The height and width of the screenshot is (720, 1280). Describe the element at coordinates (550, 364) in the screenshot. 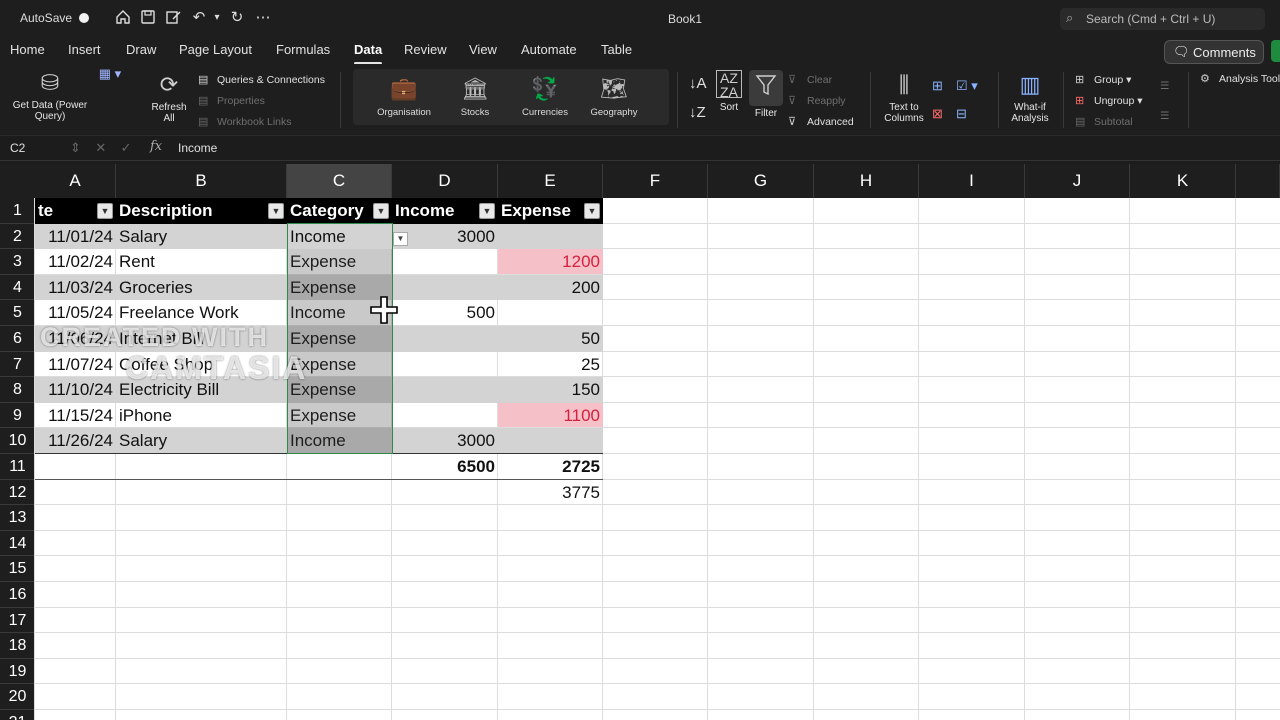

I see `cell-expense: 25` at that location.